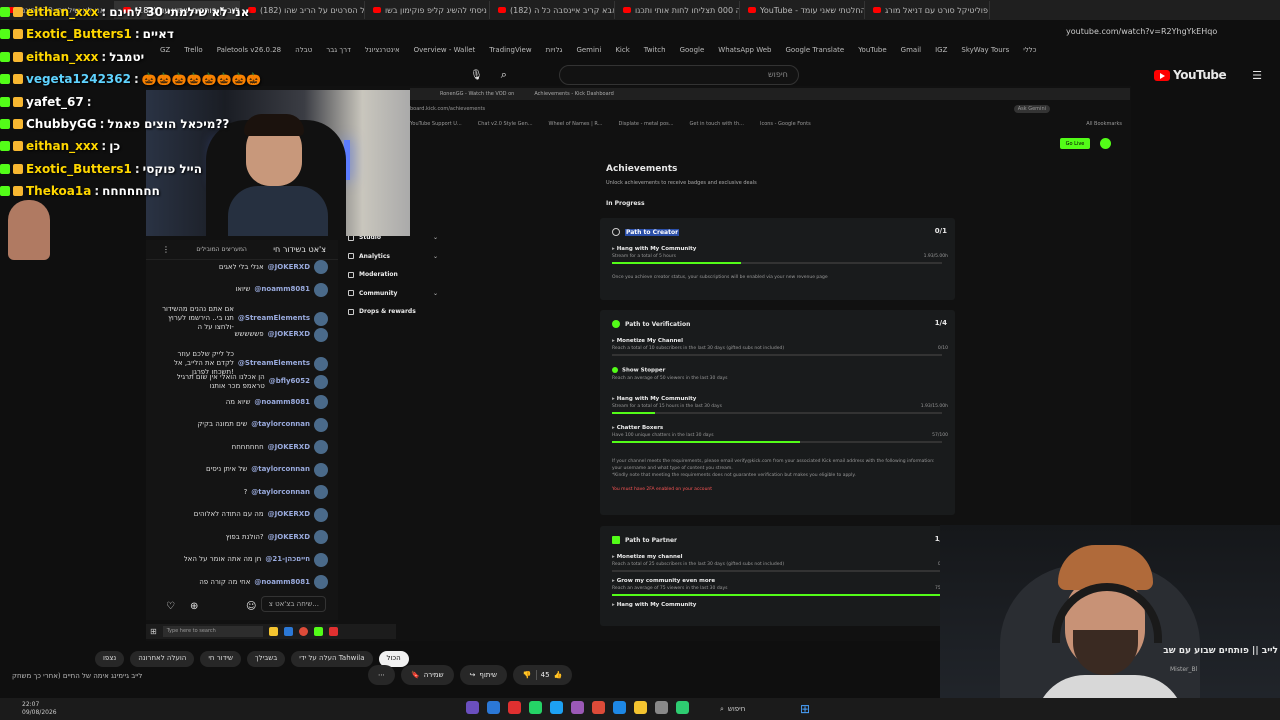 This screenshot has height=720, width=1280. Describe the element at coordinates (332, 659) in the screenshot. I see `filter-chip: העלה על ידי Tahwila` at that location.